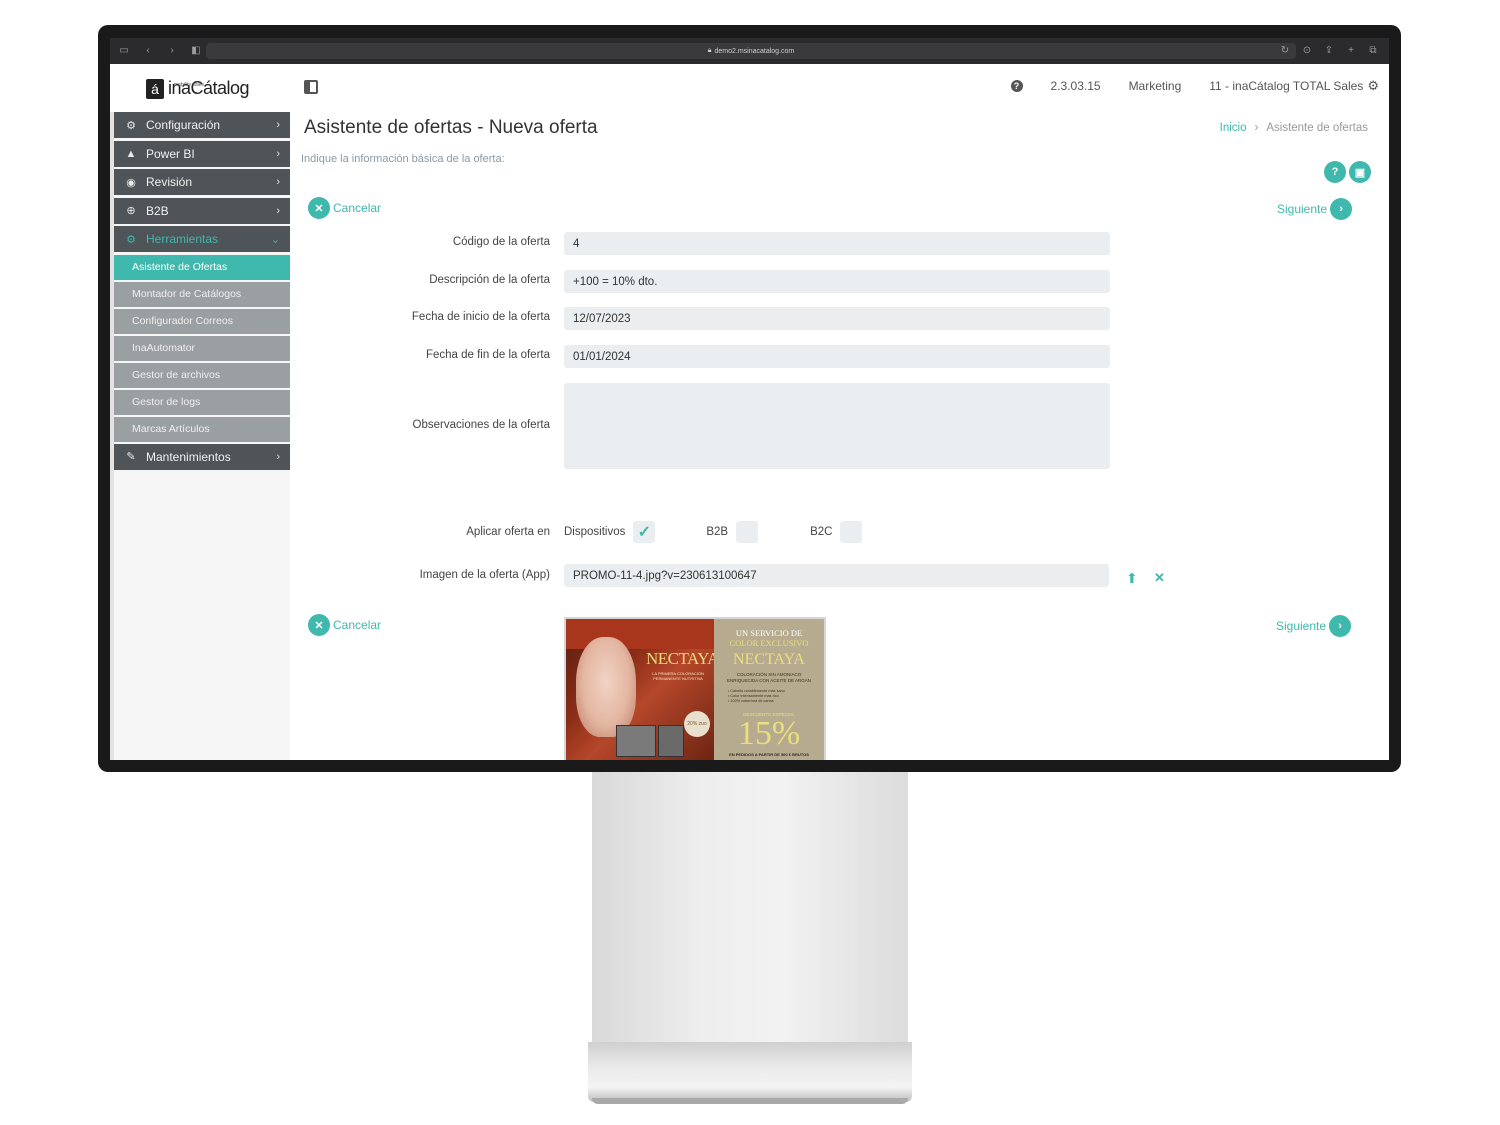  I want to click on sidebar-item-b2b: ⊕ B2B ›, so click(202, 210).